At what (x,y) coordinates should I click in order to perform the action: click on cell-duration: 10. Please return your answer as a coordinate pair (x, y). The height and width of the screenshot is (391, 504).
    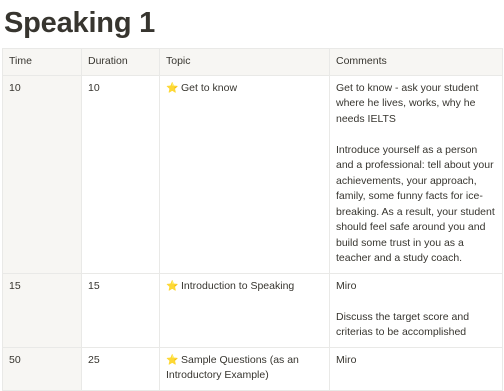
    Looking at the image, I should click on (120, 174).